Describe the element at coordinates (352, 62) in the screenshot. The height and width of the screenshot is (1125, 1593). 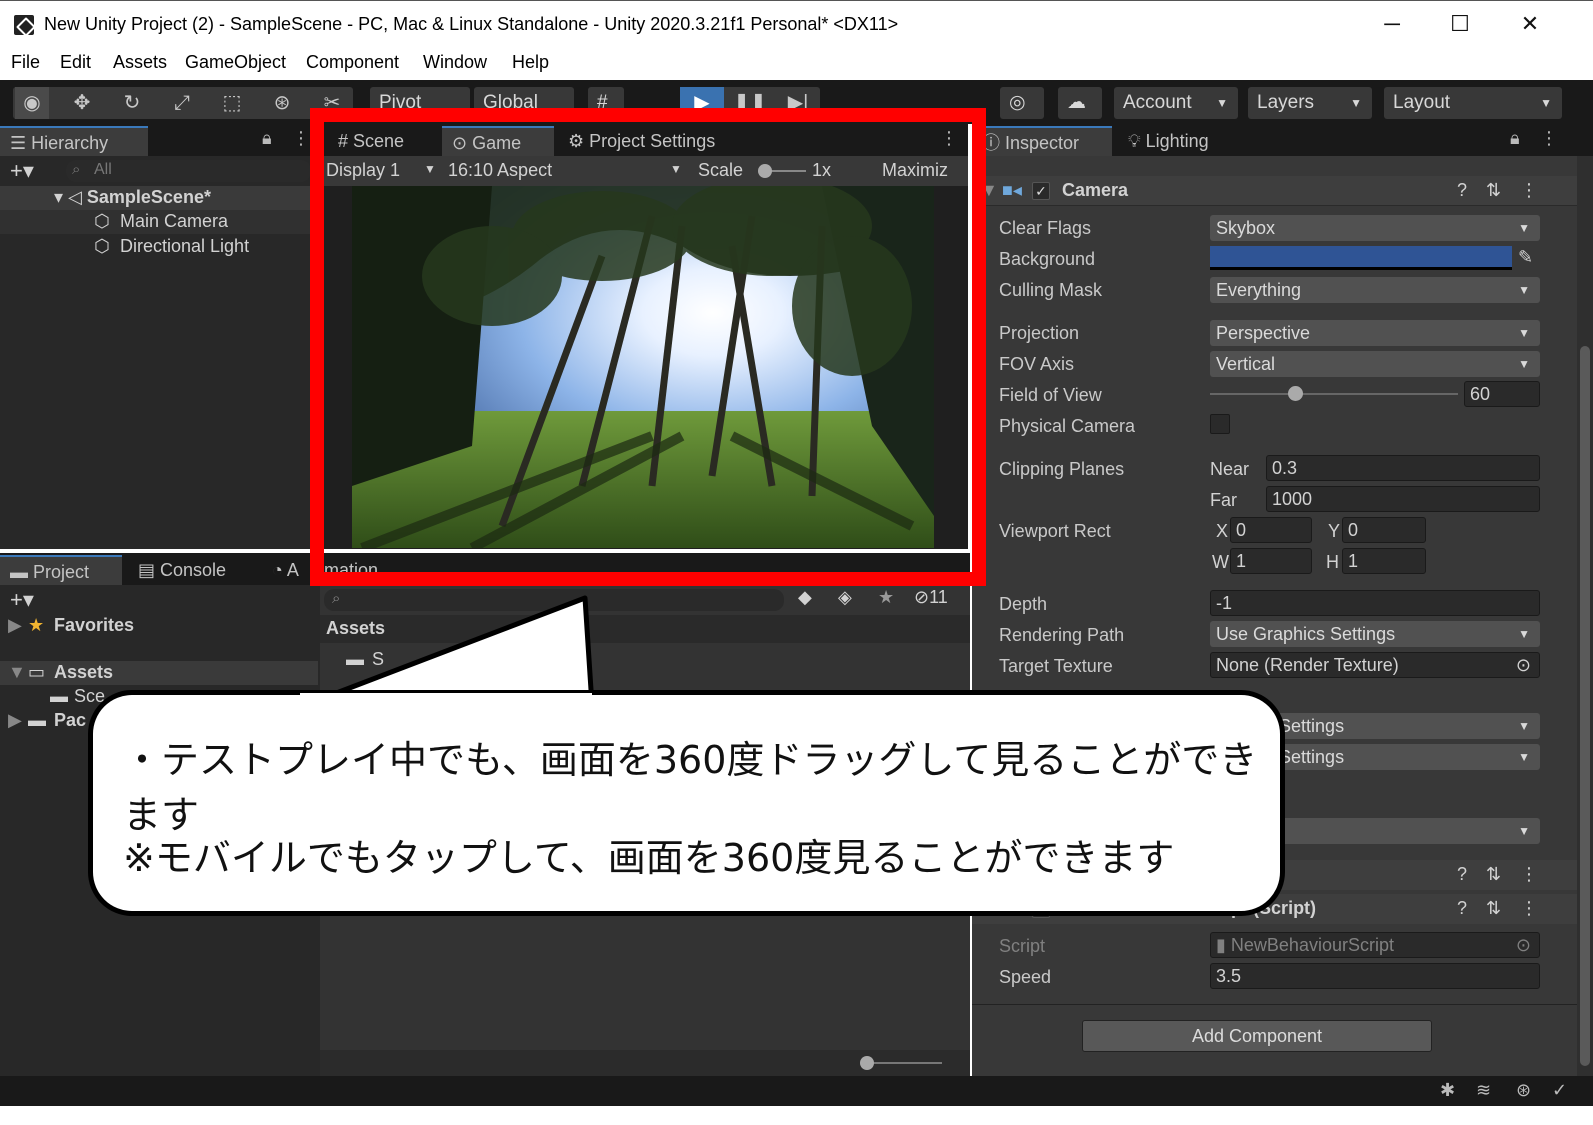
I see `menu-component: Component` at that location.